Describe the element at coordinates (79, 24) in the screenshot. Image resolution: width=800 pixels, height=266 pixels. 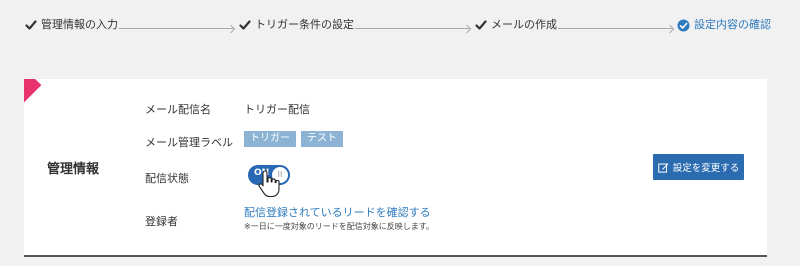
I see `step-label: 管理情報の入力` at that location.